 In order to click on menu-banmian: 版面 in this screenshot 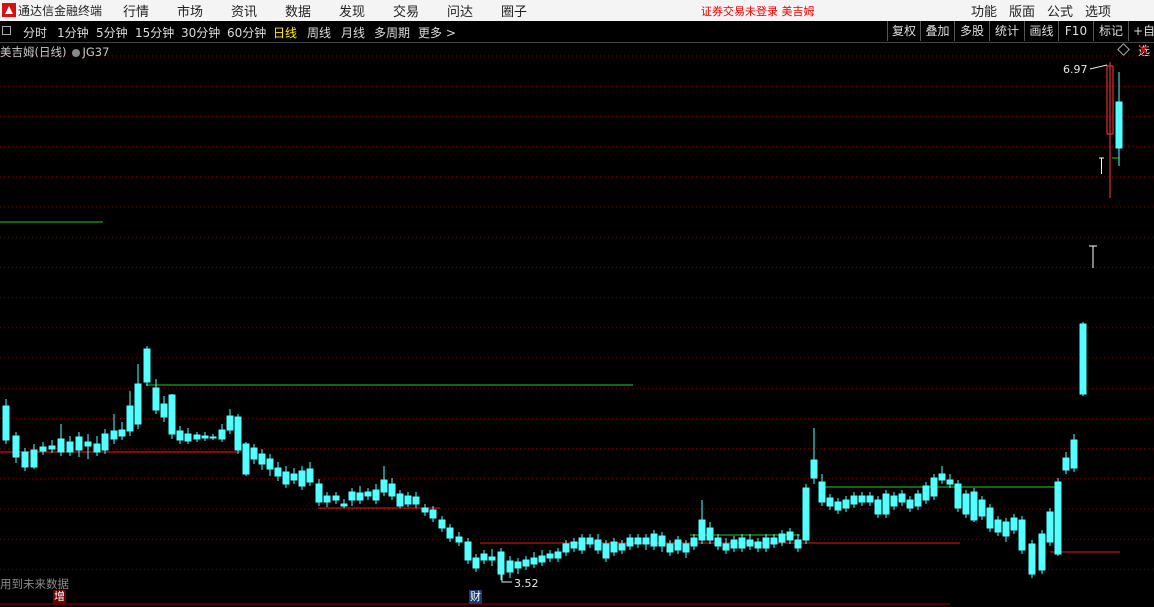, I will do `click(1022, 10)`.